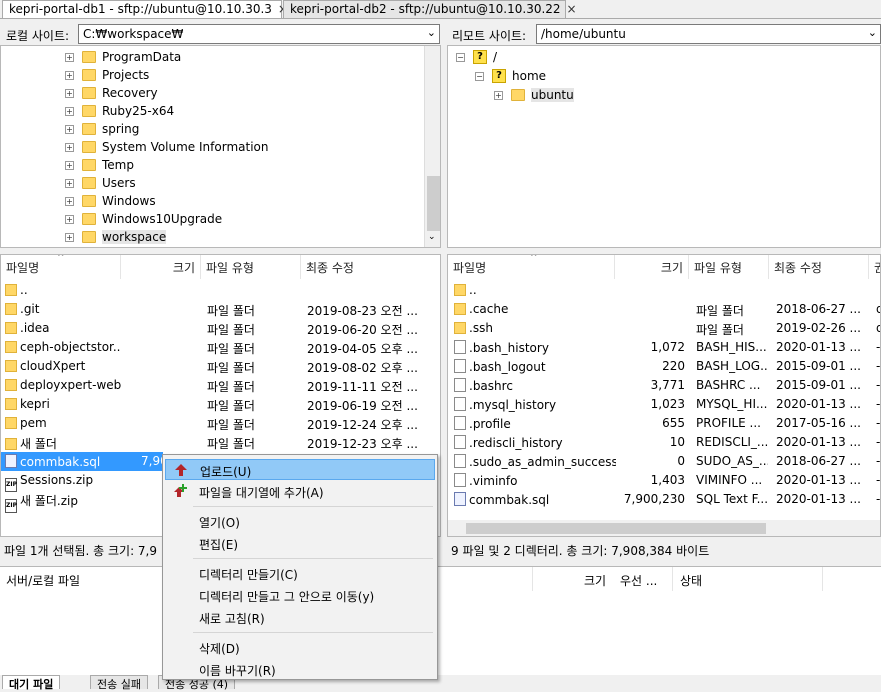 Image resolution: width=881 pixels, height=692 pixels. I want to click on tree-item: + workspace, so click(116, 237).